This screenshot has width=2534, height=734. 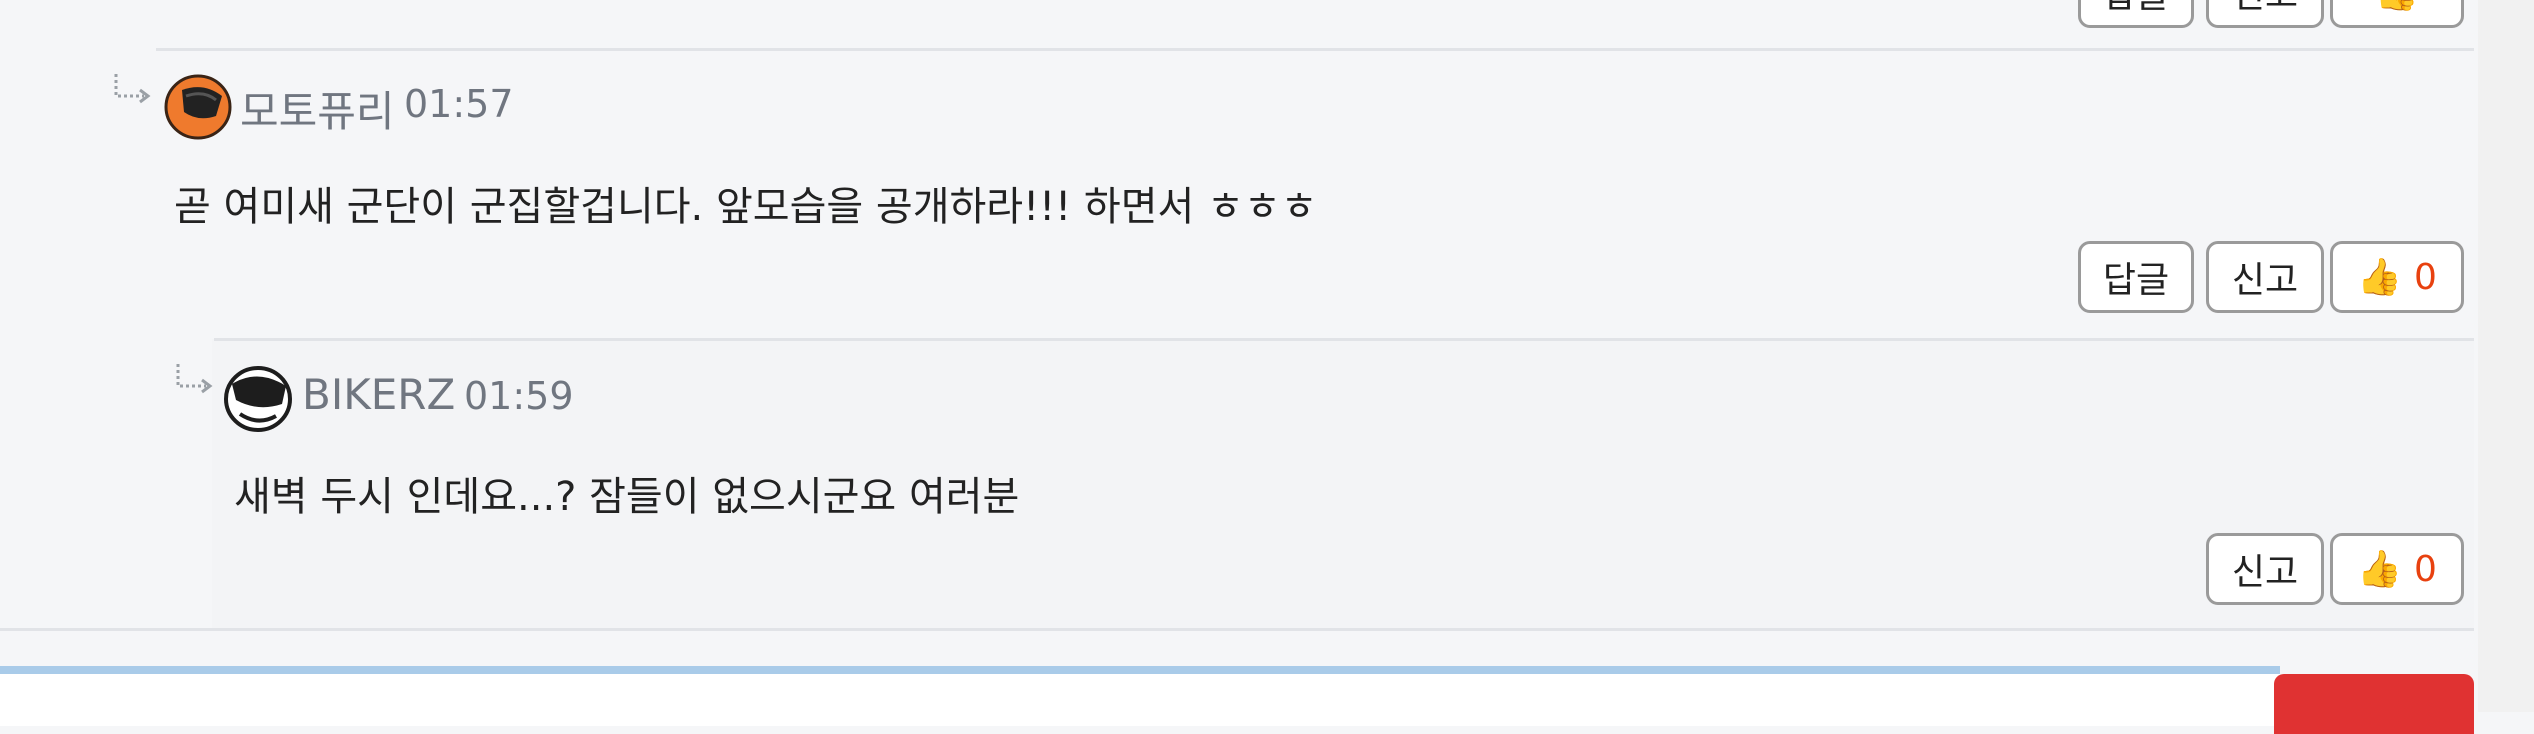 I want to click on comment-author: 모토퓨리, so click(x=317, y=108).